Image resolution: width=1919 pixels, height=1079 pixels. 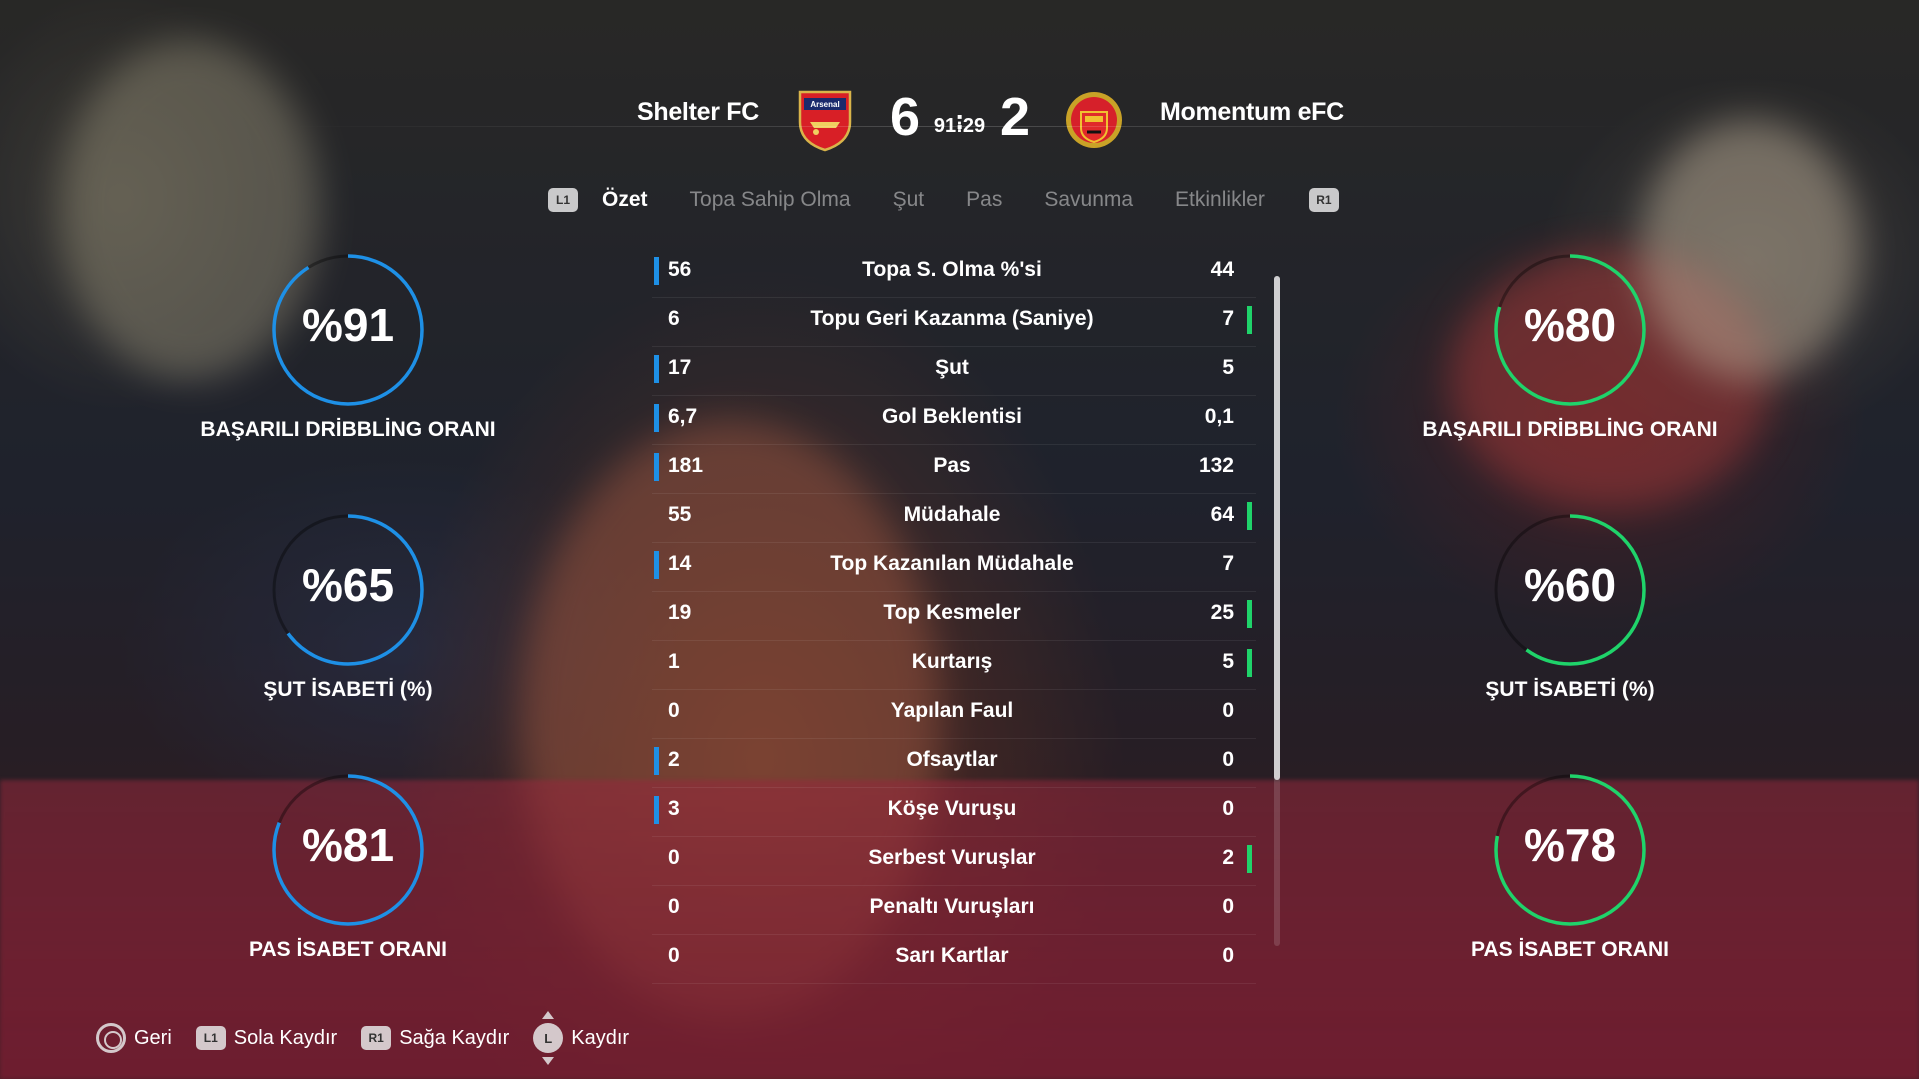 What do you see at coordinates (1216, 465) in the screenshot?
I see `away-stat-value: 132` at bounding box center [1216, 465].